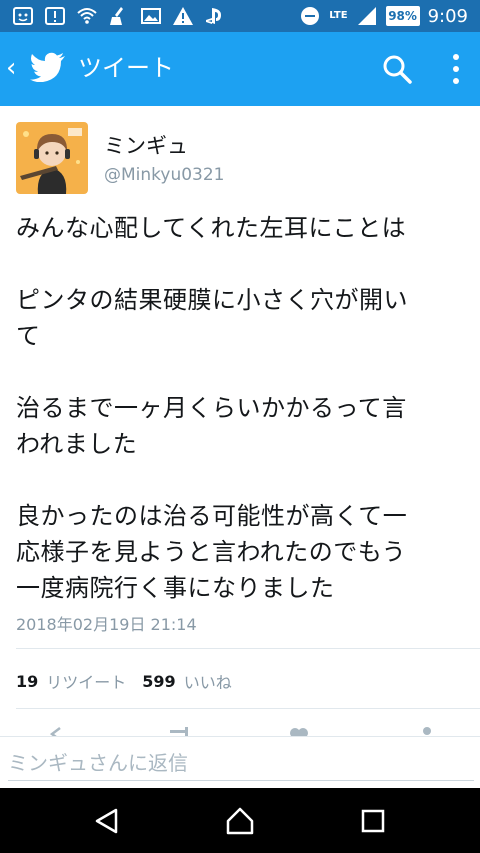 Image resolution: width=480 pixels, height=853 pixels. What do you see at coordinates (55, 16) in the screenshot?
I see `alert-notification-icon` at bounding box center [55, 16].